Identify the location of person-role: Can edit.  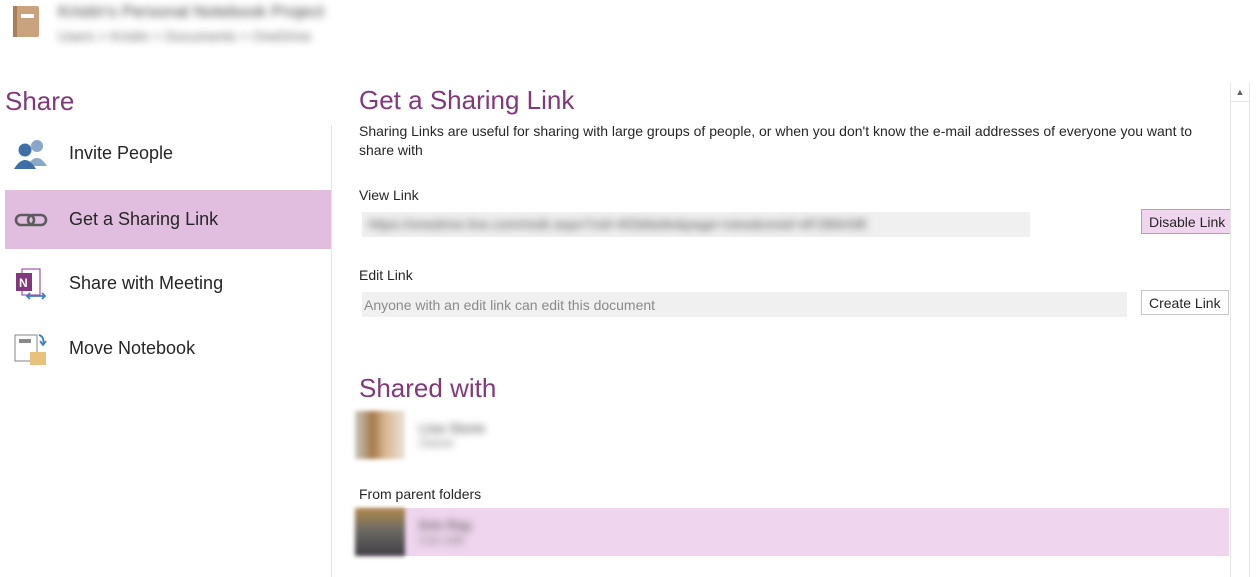
(441, 540).